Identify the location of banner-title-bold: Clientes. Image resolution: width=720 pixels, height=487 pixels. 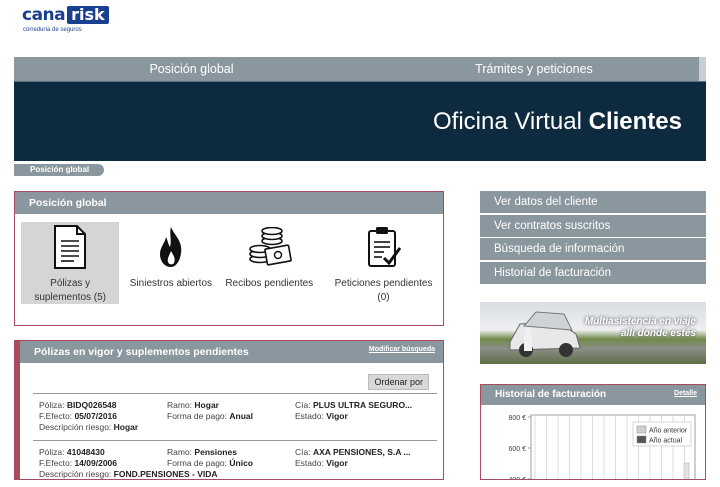
(635, 121).